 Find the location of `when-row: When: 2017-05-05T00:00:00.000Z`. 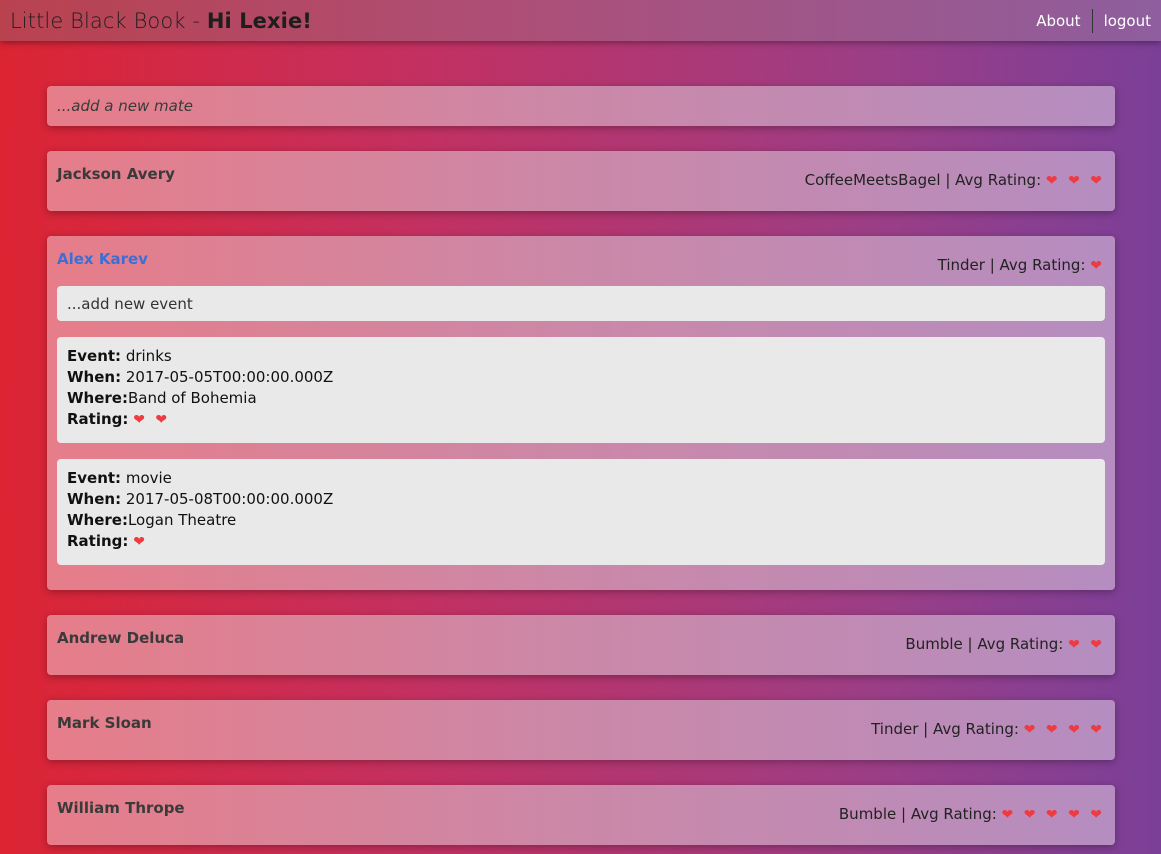

when-row: When: 2017-05-05T00:00:00.000Z is located at coordinates (581, 377).